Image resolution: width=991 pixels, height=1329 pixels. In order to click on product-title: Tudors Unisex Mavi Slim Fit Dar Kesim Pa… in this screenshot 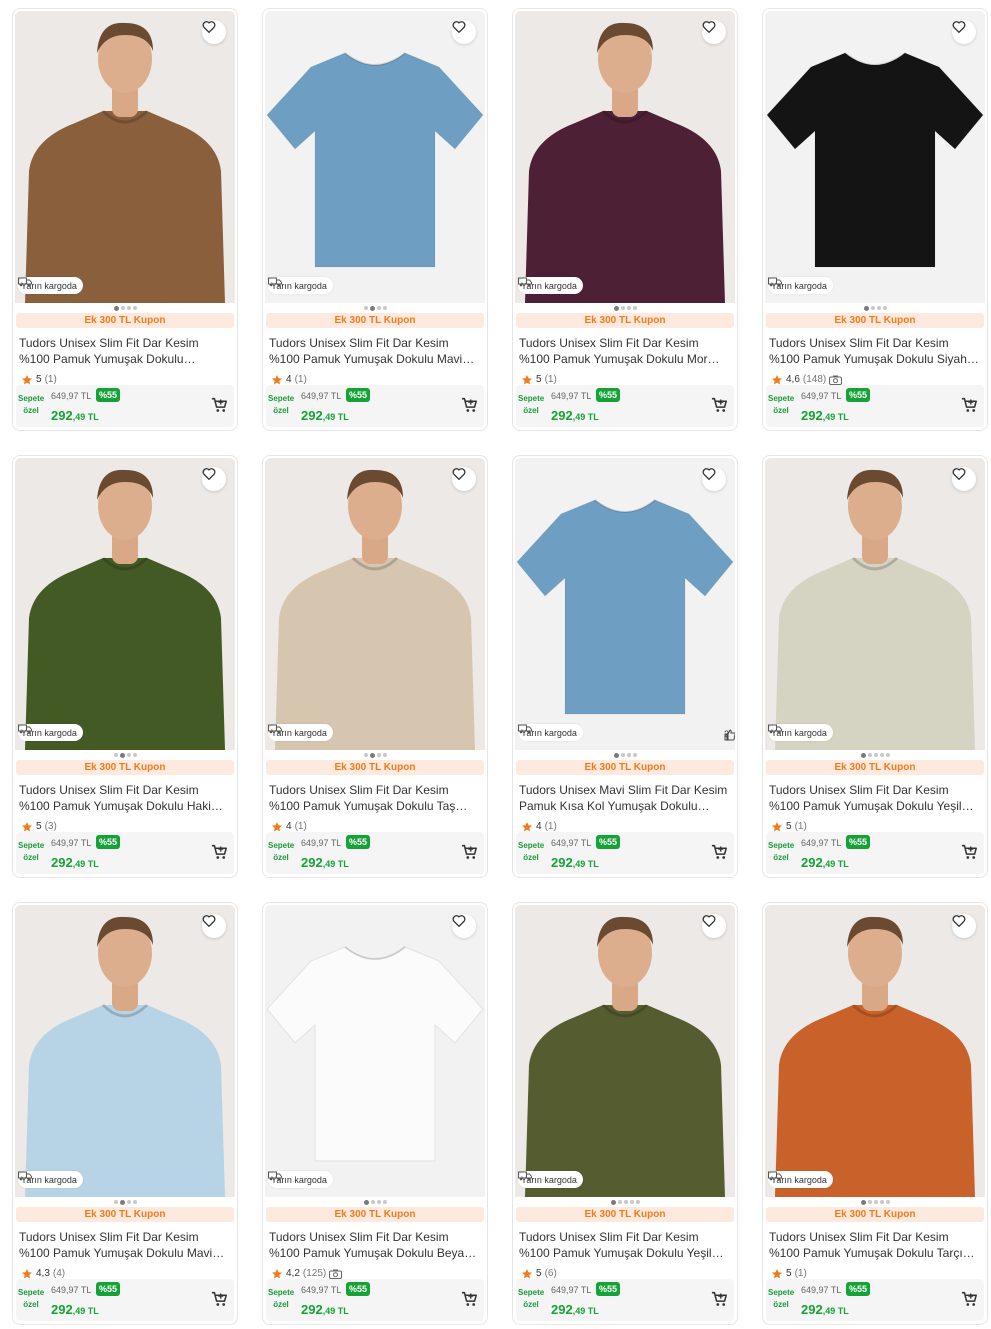, I will do `click(625, 798)`.